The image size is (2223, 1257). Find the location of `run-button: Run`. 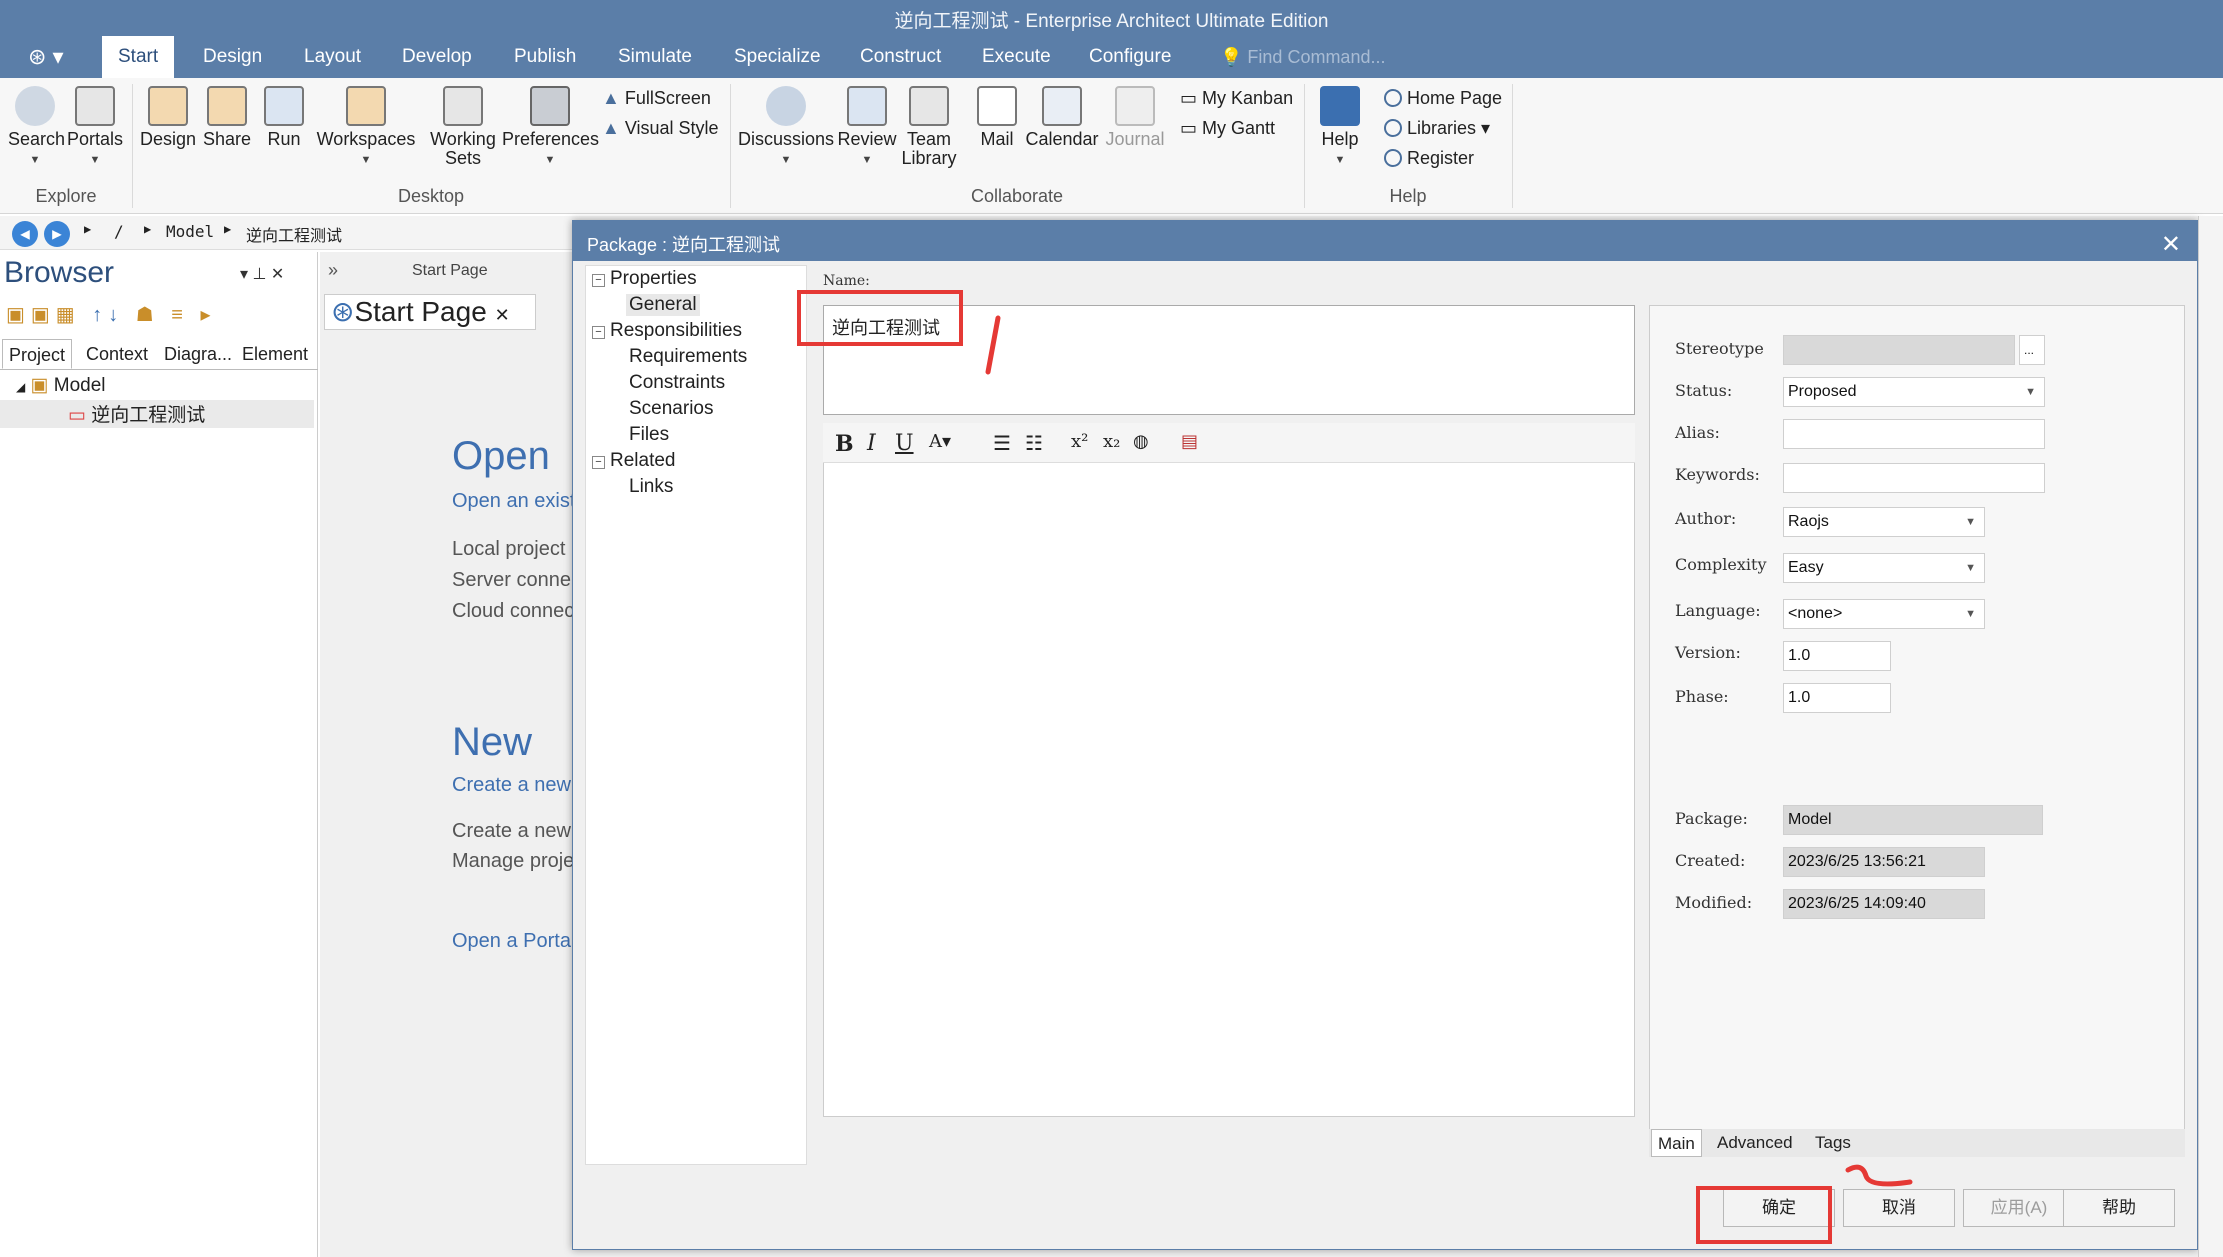

run-button: Run is located at coordinates (284, 117).